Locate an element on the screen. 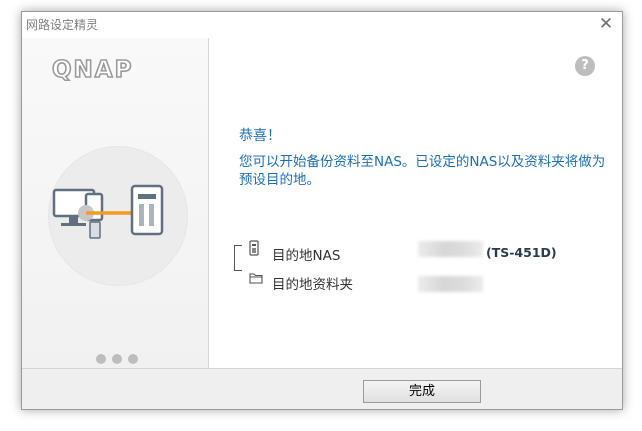  destination-nas-label: 目的地NAS is located at coordinates (306, 256).